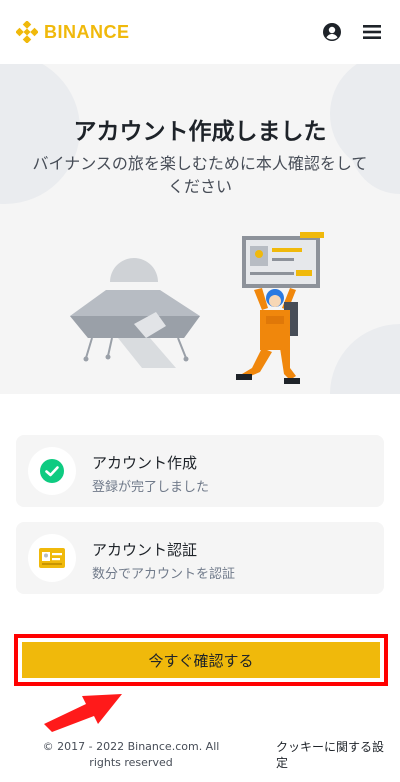 This screenshot has height=782, width=400. Describe the element at coordinates (145, 463) in the screenshot. I see `step-title: アカウント作成` at that location.